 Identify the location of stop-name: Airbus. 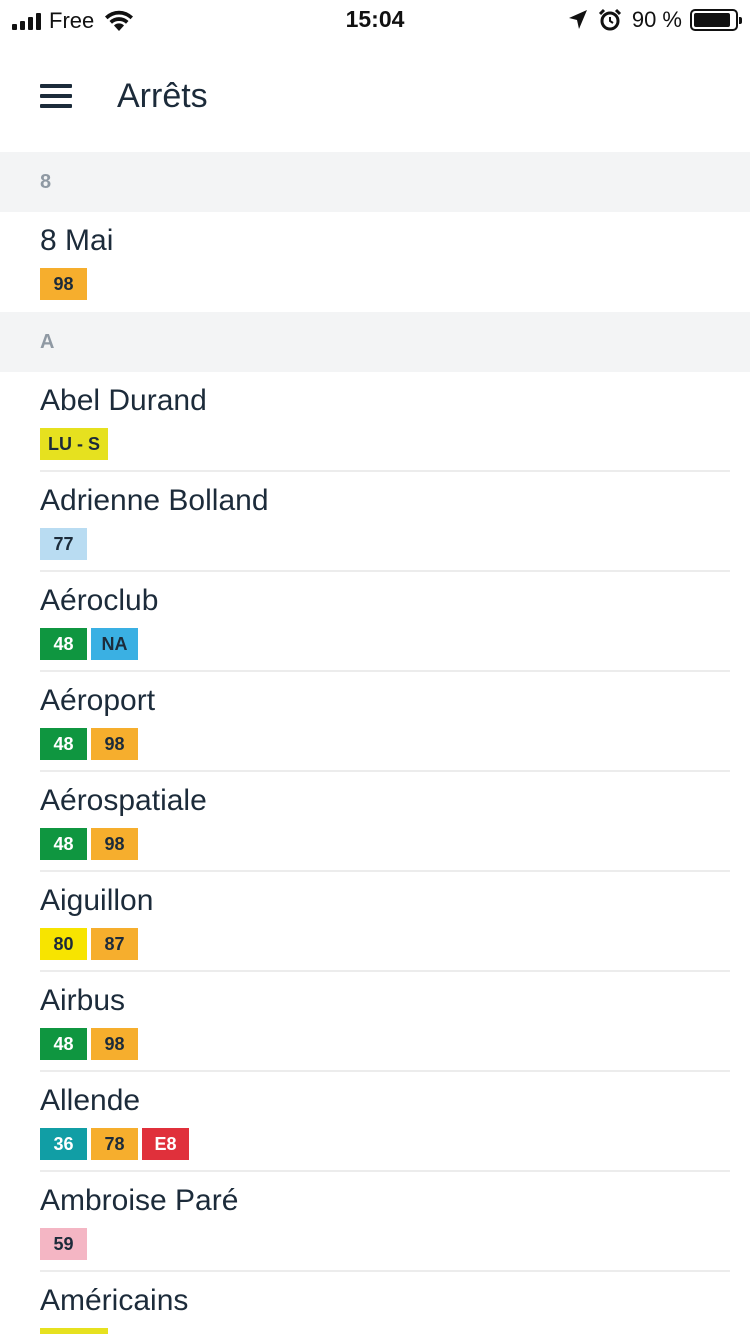
(83, 1000).